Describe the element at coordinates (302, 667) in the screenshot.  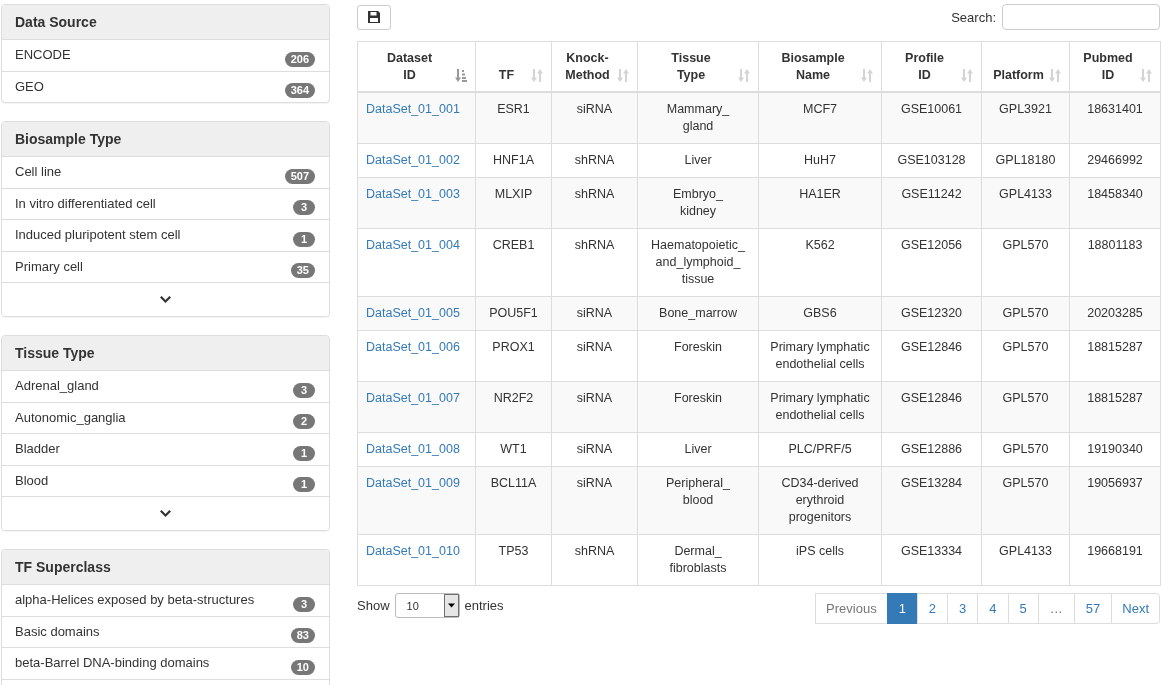
I see `count-badge: 10` at that location.